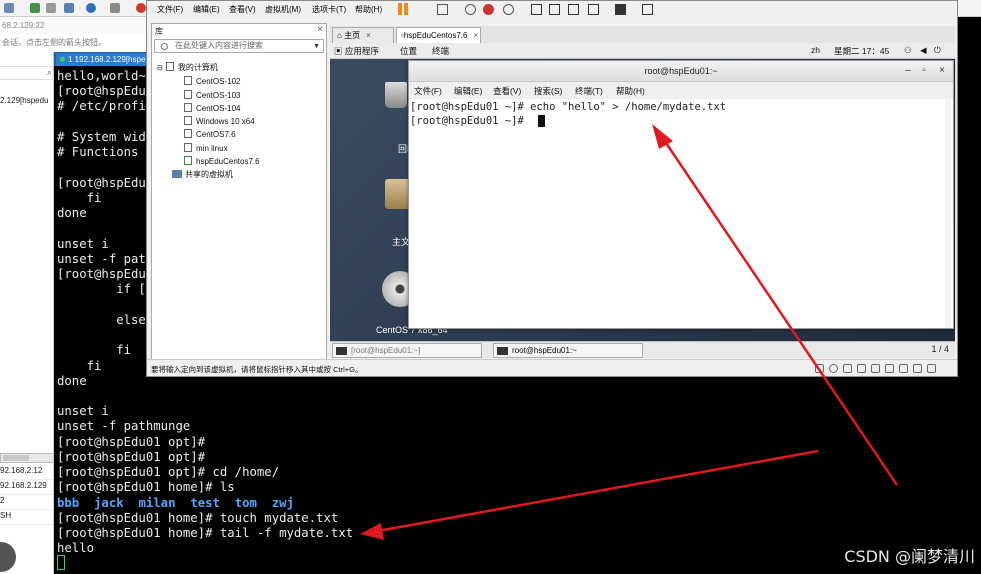 This screenshot has height=574, width=981. Describe the element at coordinates (440, 51) in the screenshot. I see `terminal-menu: 终端` at that location.